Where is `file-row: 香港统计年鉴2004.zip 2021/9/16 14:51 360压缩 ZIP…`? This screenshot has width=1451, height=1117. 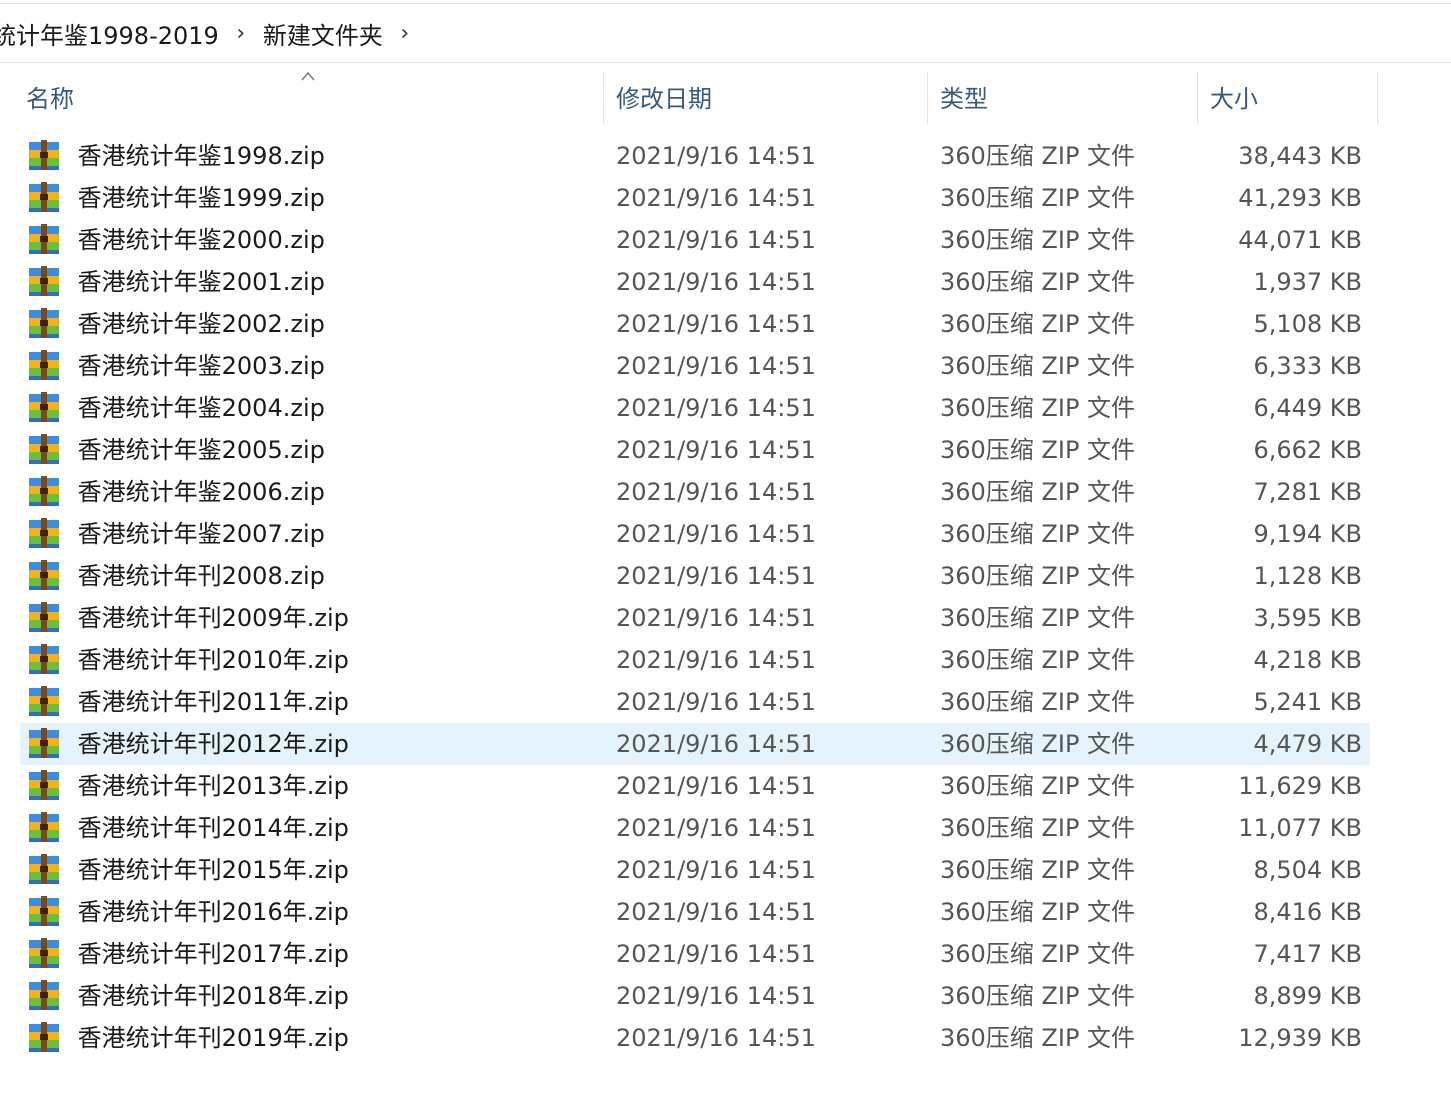
file-row: 香港统计年鉴2004.zip 2021/9/16 14:51 360压缩 ZIP… is located at coordinates (695, 408).